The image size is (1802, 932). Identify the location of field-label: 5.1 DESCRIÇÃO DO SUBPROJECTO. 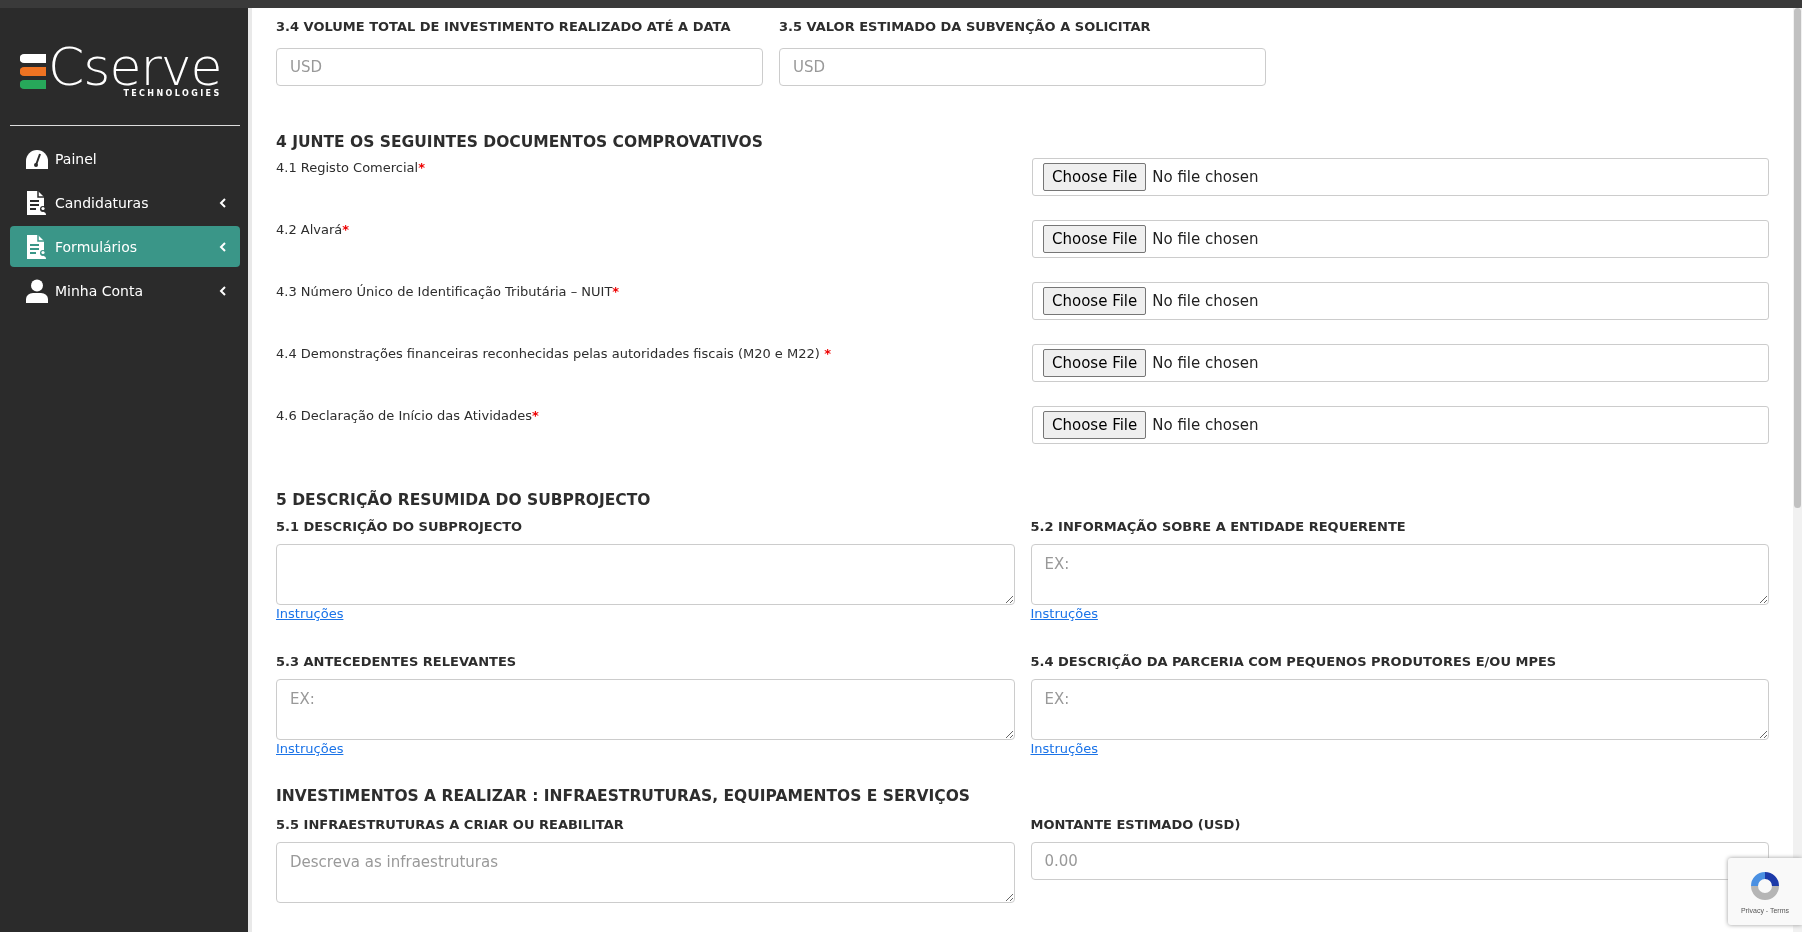
(400, 527).